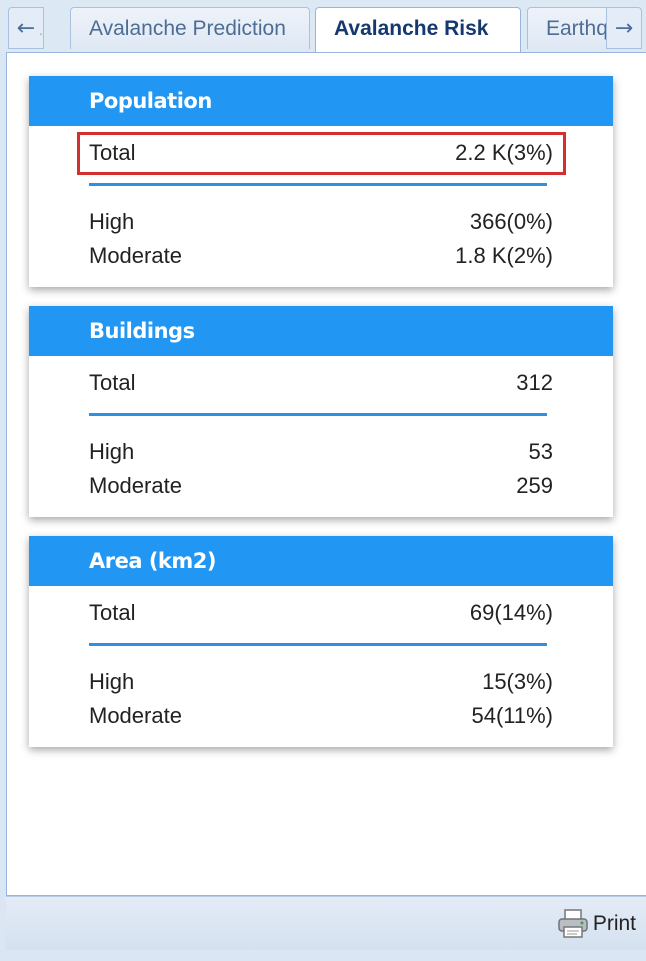 The width and height of the screenshot is (646, 961). I want to click on tab-avalanche-prediction: Avalanche Prediction, so click(190, 28).